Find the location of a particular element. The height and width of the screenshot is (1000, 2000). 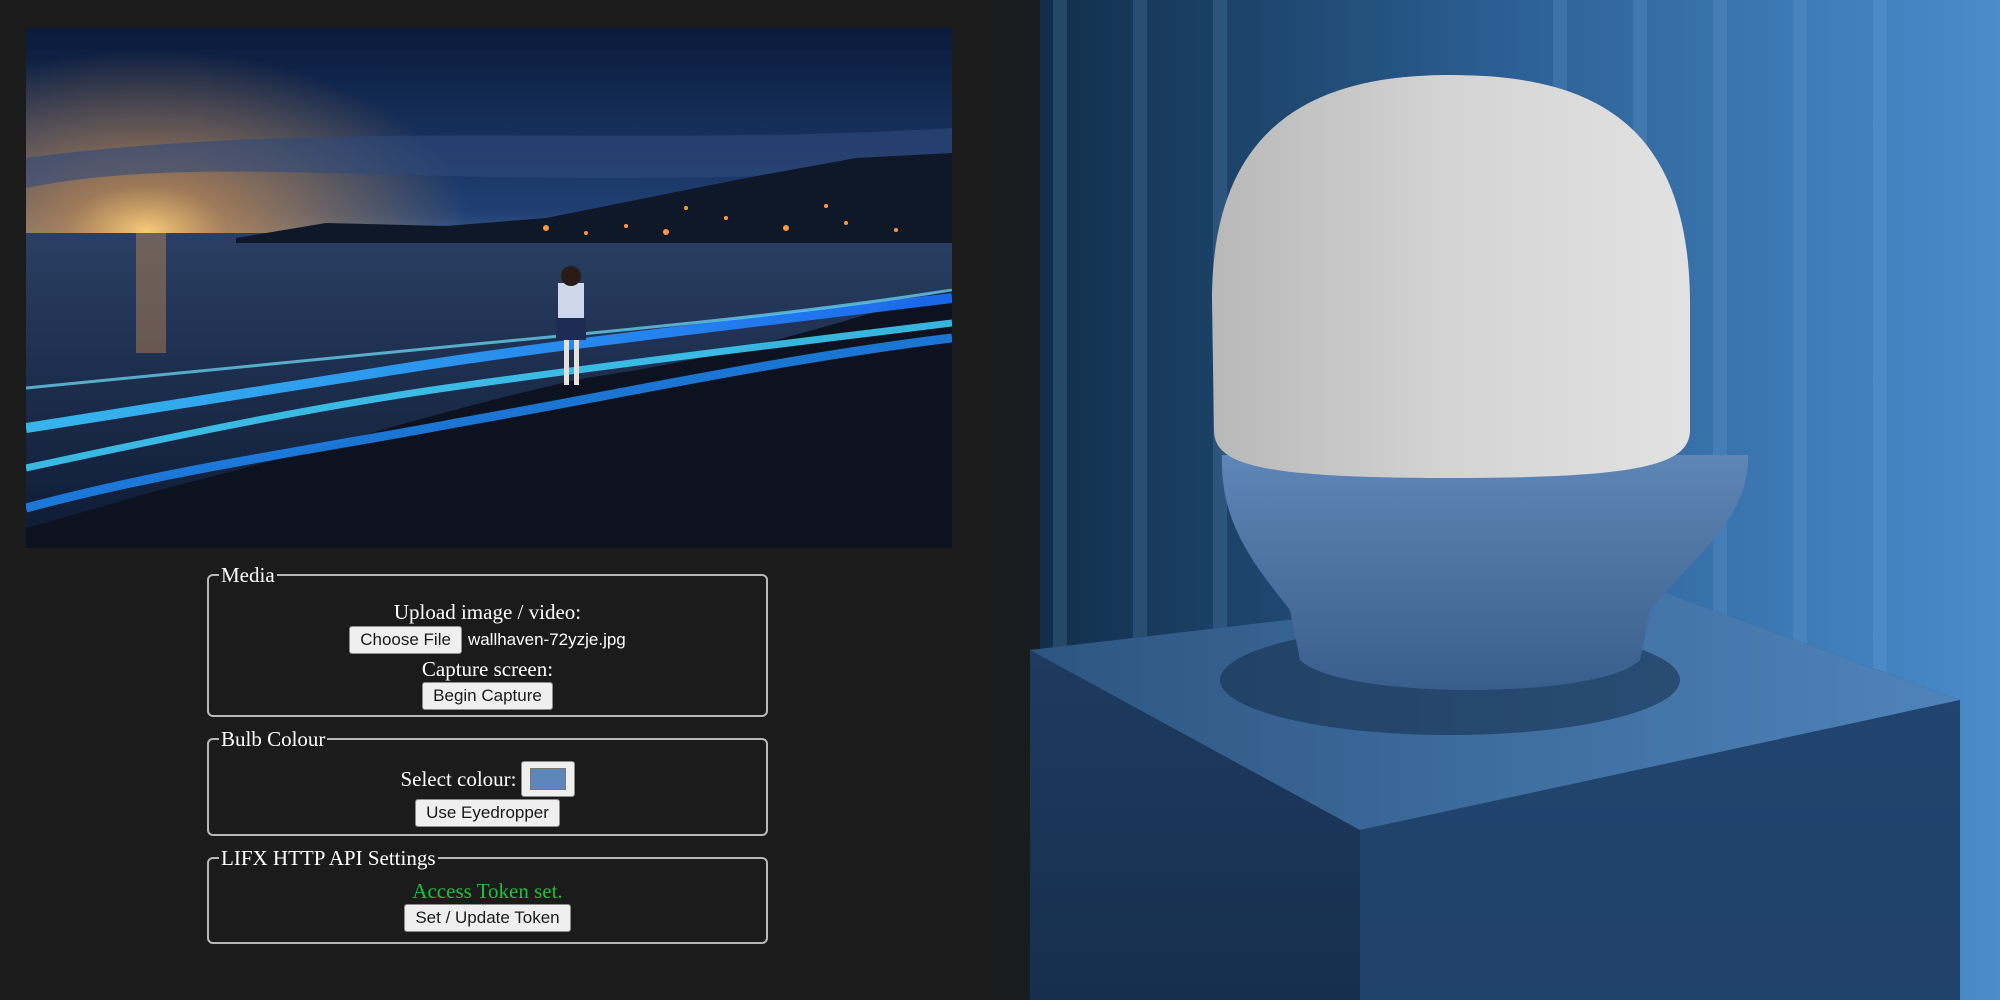

choose-file-button: Choose File is located at coordinates (405, 640).